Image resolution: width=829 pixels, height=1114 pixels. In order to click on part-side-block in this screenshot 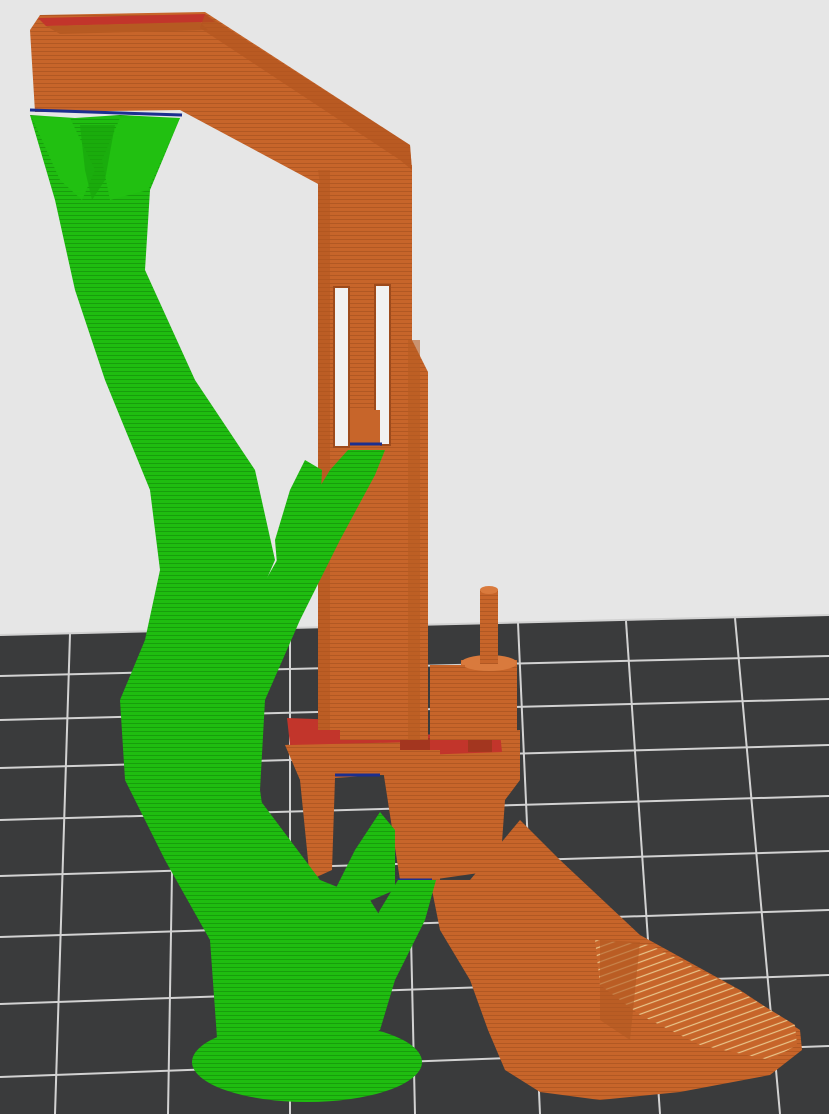, I will do `click(447, 702)`.